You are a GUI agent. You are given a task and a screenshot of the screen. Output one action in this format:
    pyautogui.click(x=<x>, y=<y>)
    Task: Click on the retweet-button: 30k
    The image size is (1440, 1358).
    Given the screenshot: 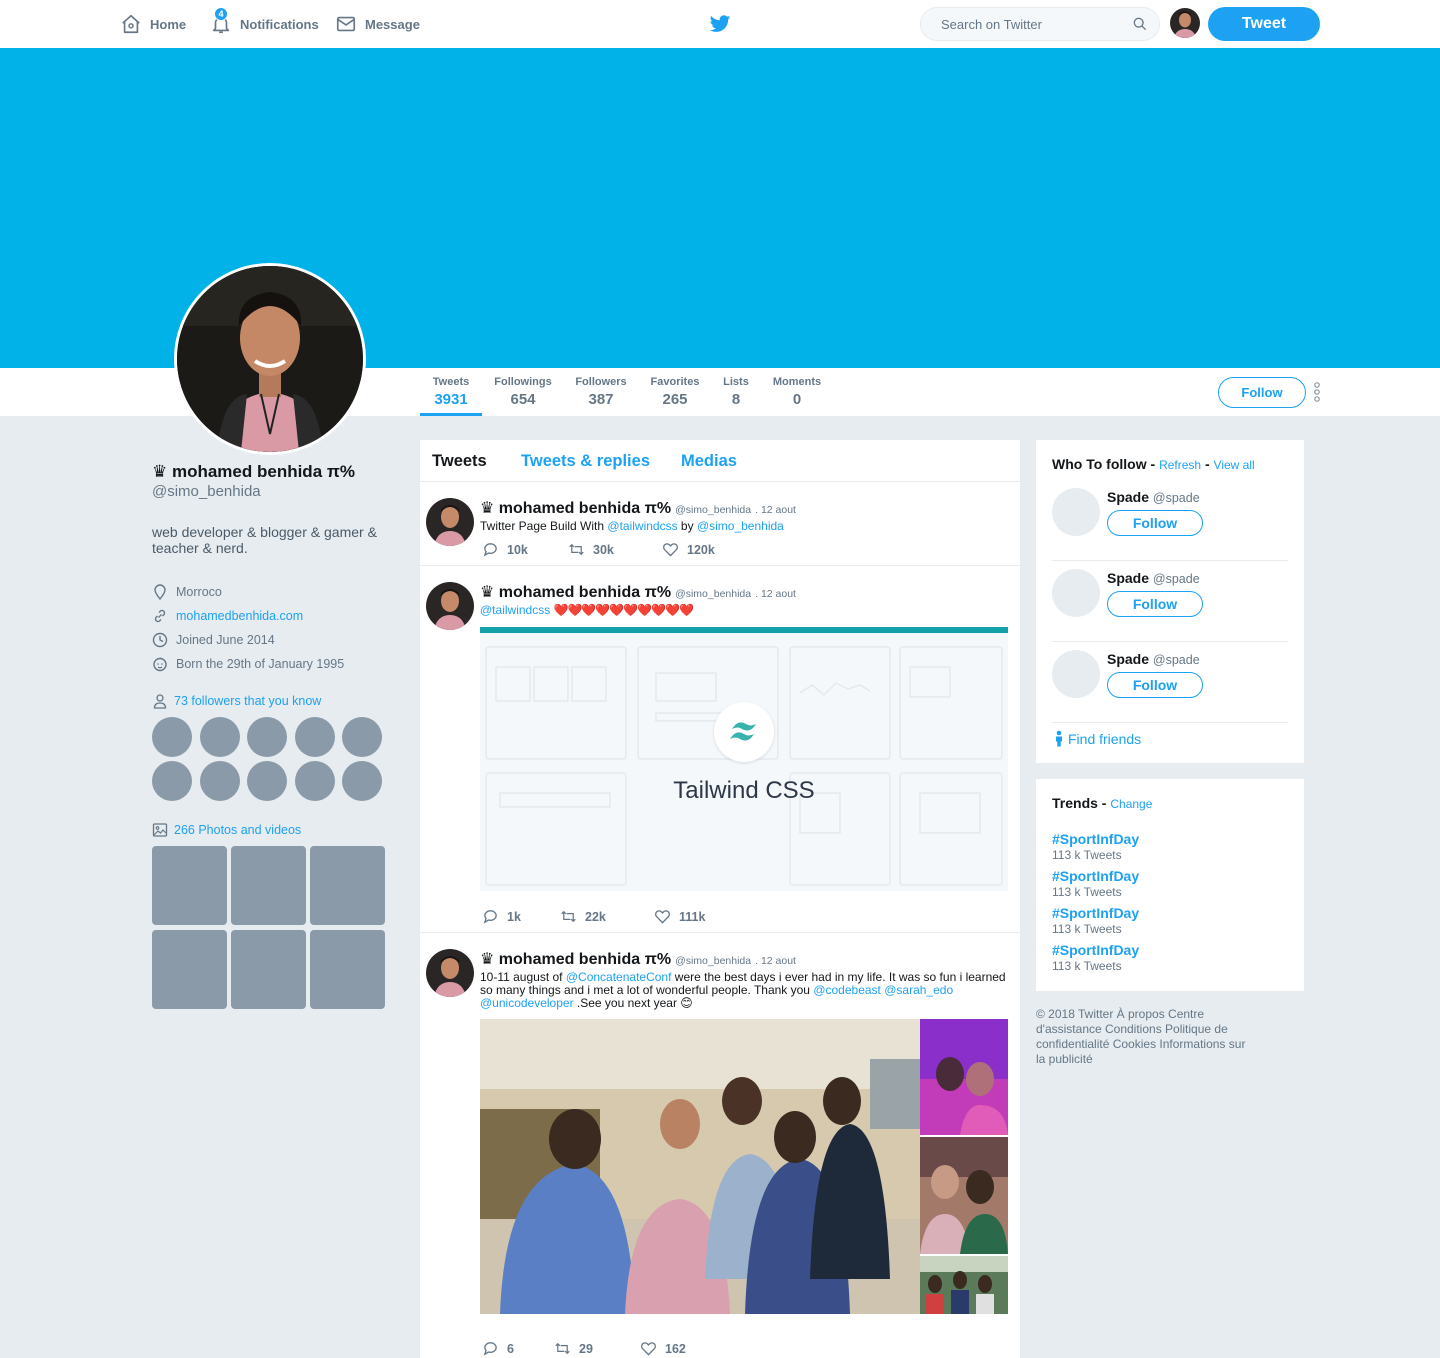 What is the action you would take?
    pyautogui.click(x=615, y=549)
    